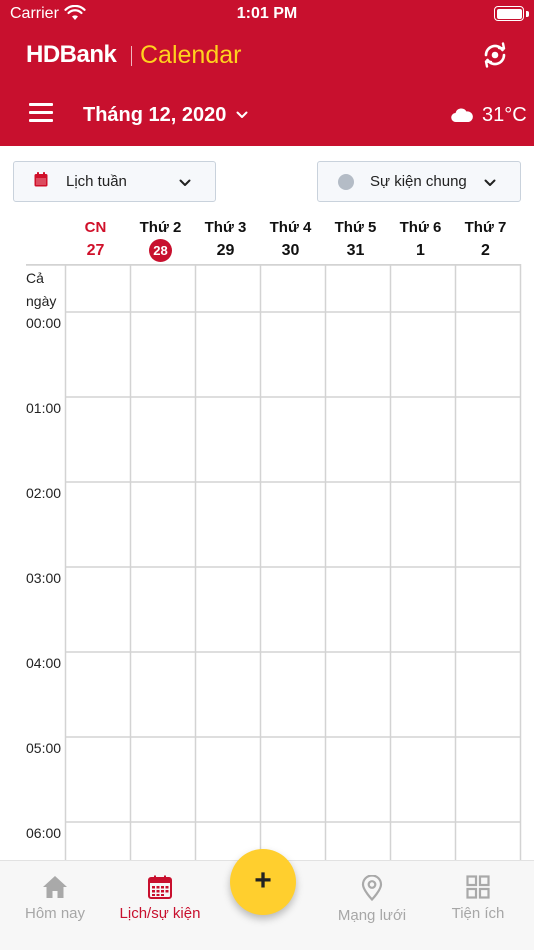 This screenshot has width=534, height=950. What do you see at coordinates (160, 227) in the screenshot?
I see `day-name: Thứ 2` at bounding box center [160, 227].